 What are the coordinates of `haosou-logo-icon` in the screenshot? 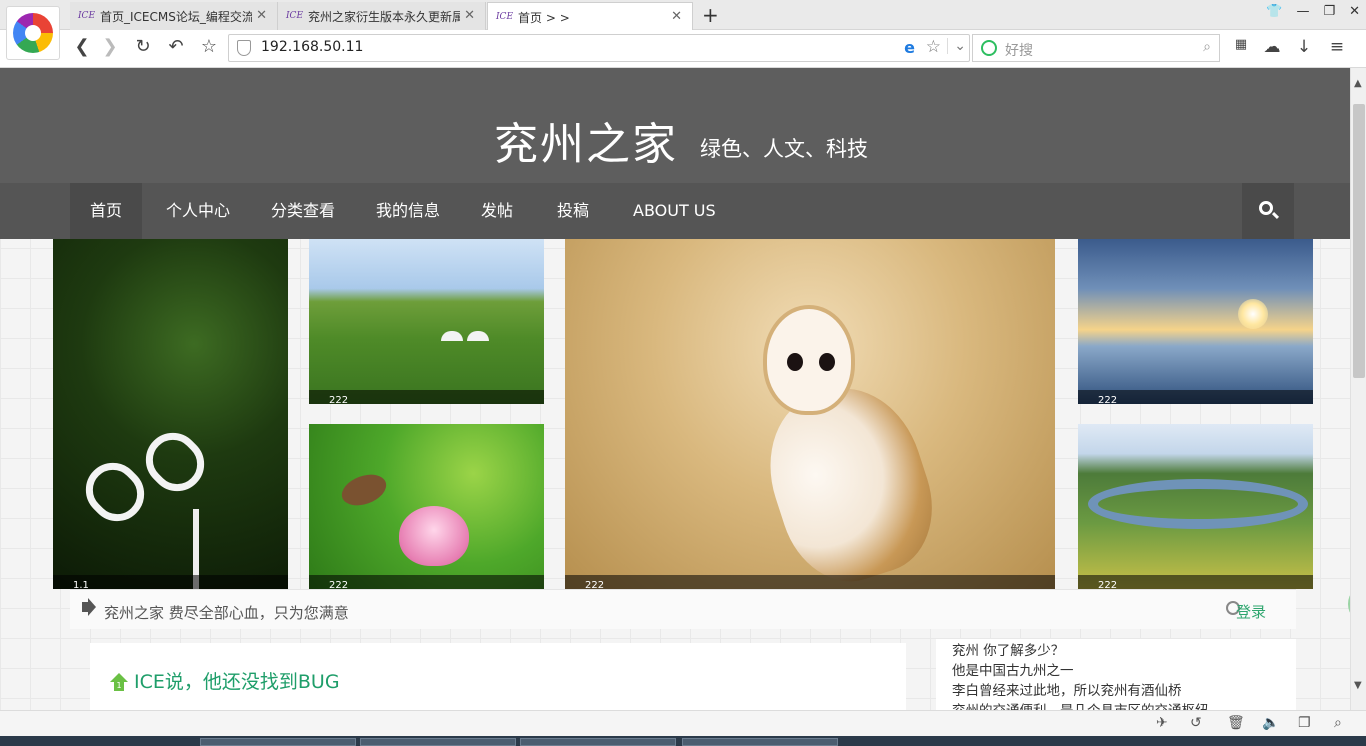 It's located at (989, 48).